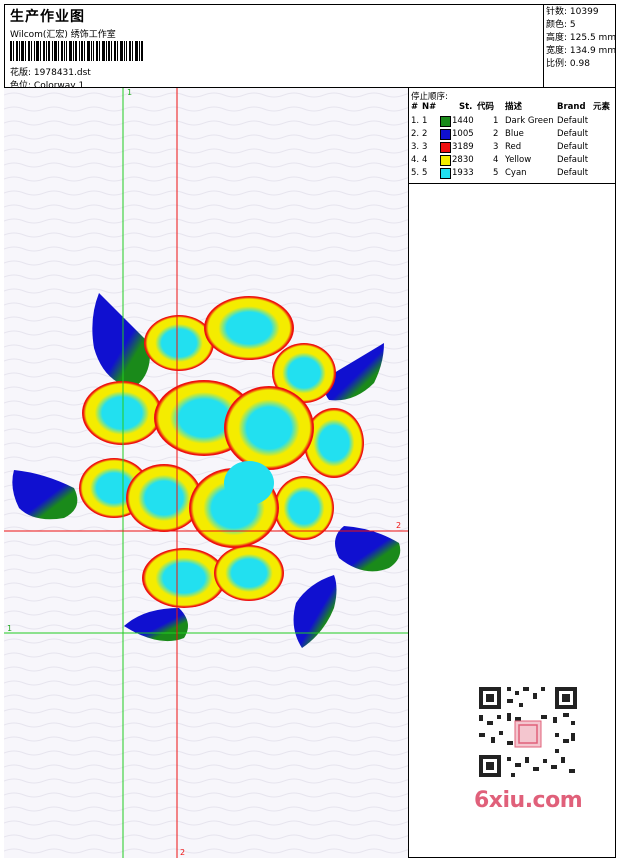 This screenshot has width=620, height=861. What do you see at coordinates (496, 173) in the screenshot?
I see `row-code: 5` at bounding box center [496, 173].